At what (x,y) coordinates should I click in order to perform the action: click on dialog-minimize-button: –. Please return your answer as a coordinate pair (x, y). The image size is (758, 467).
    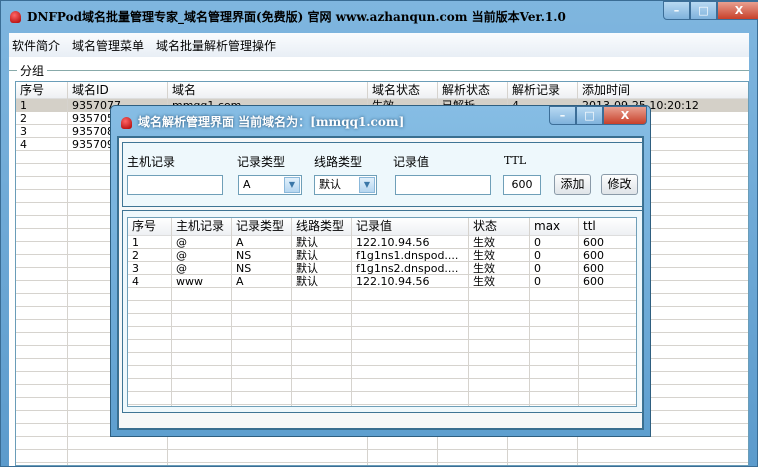
    Looking at the image, I should click on (562, 115).